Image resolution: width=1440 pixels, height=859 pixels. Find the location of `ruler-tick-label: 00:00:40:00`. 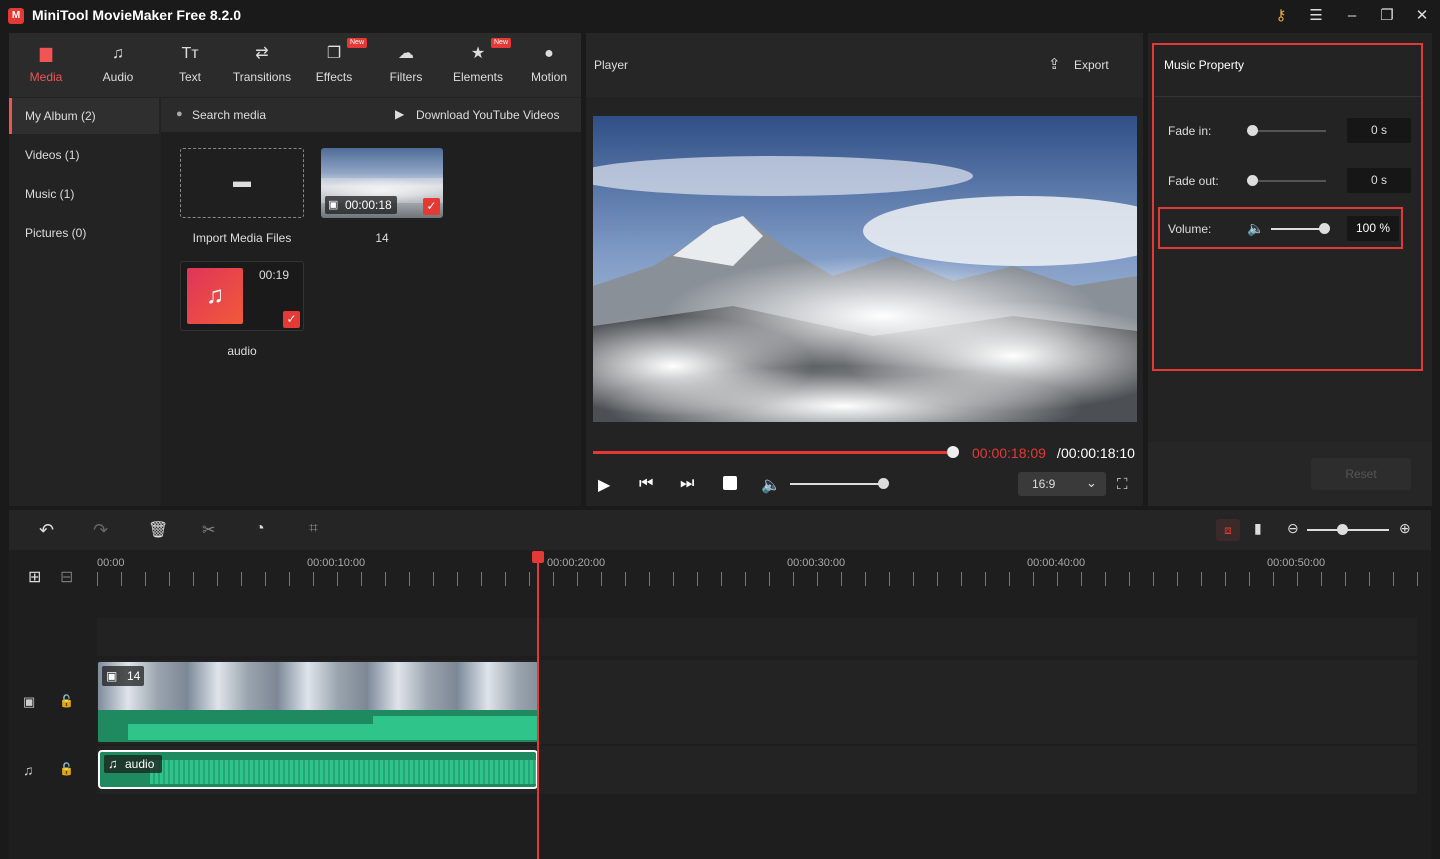

ruler-tick-label: 00:00:40:00 is located at coordinates (1056, 563).